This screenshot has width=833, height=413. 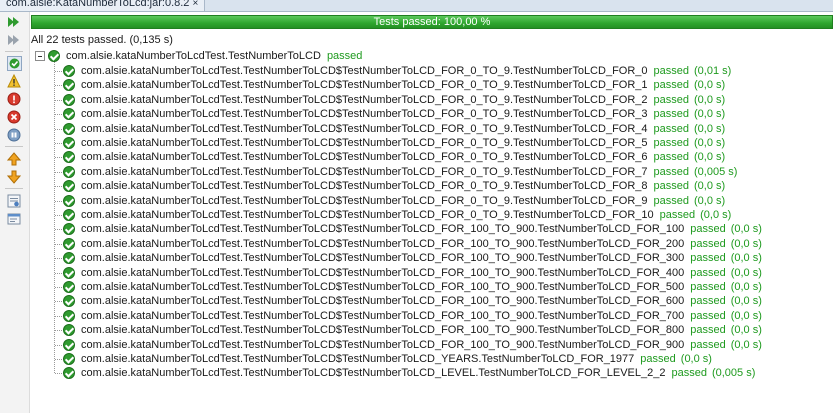 What do you see at coordinates (195, 4) in the screenshot?
I see `close-icon: ×` at bounding box center [195, 4].